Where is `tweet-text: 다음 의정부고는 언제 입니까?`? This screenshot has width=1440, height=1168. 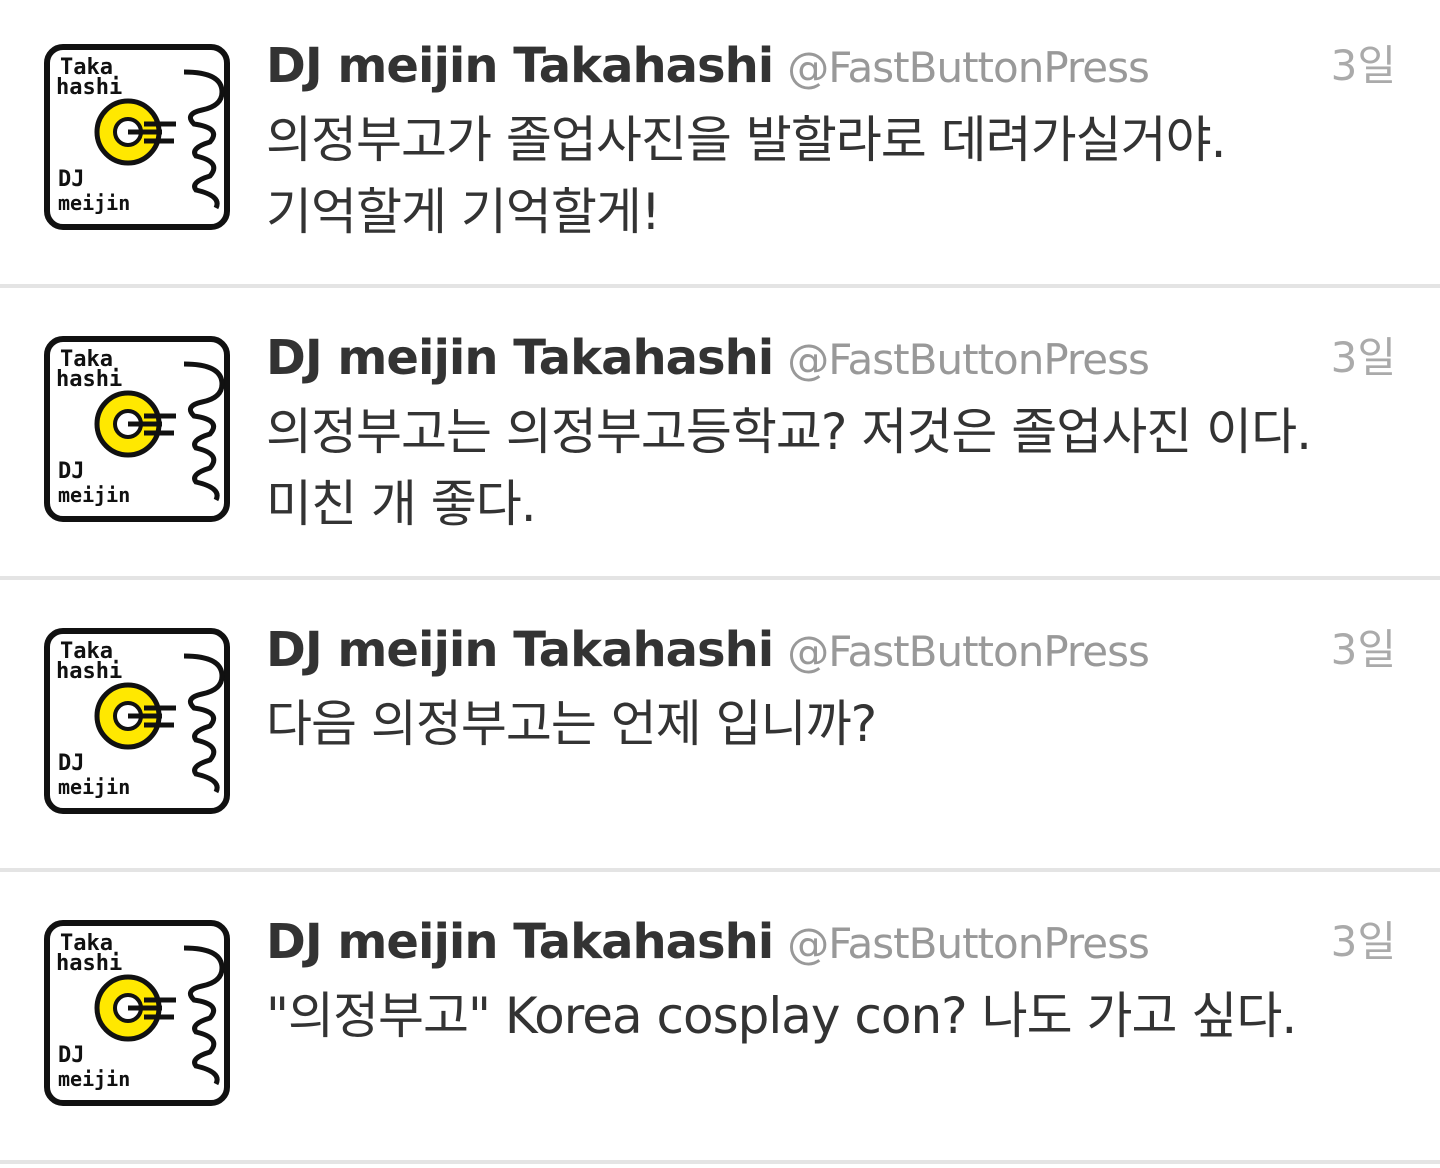 tweet-text: 다음 의정부고는 언제 입니까? is located at coordinates (571, 724).